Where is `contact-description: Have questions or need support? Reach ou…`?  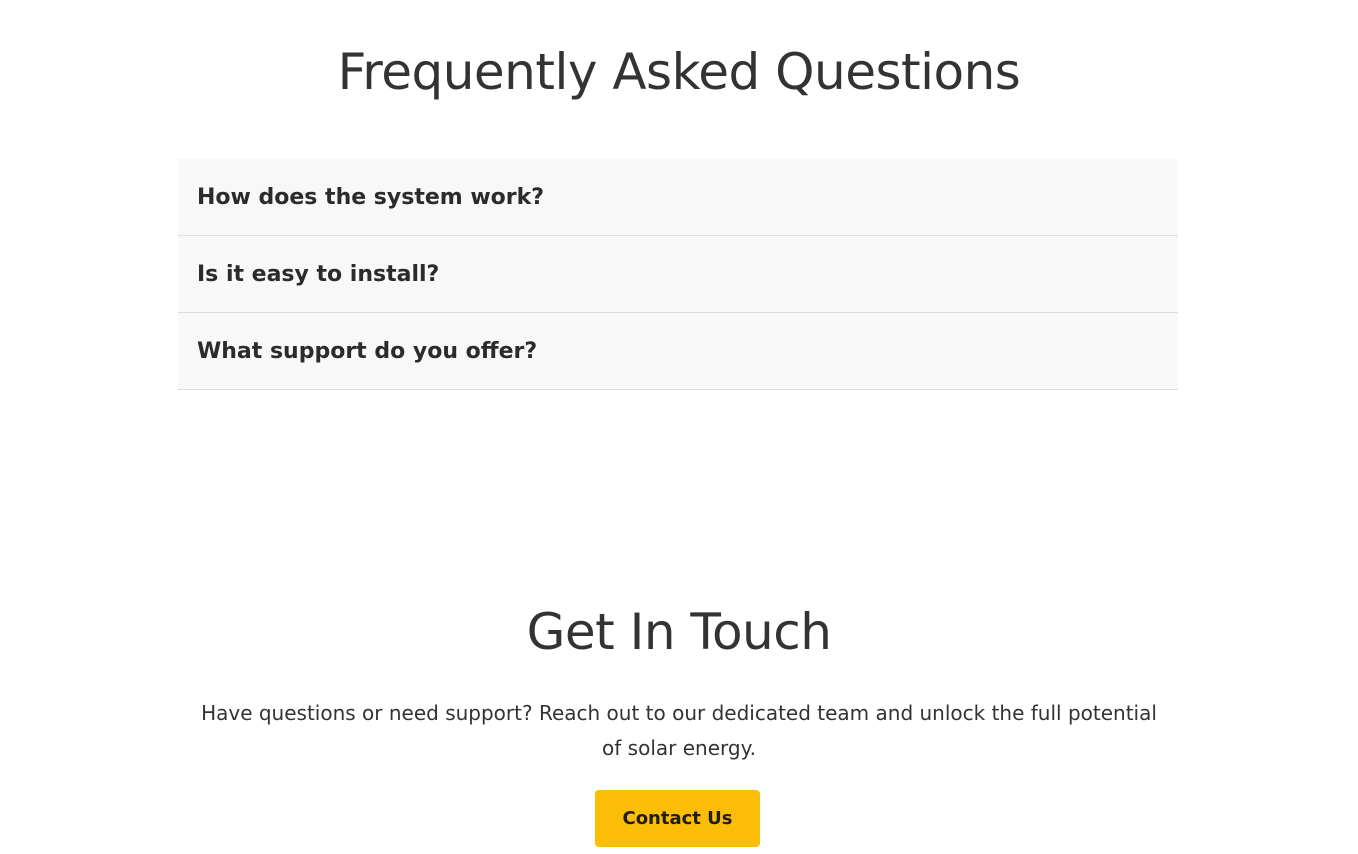
contact-description: Have questions or need support? Reach ou… is located at coordinates (679, 730).